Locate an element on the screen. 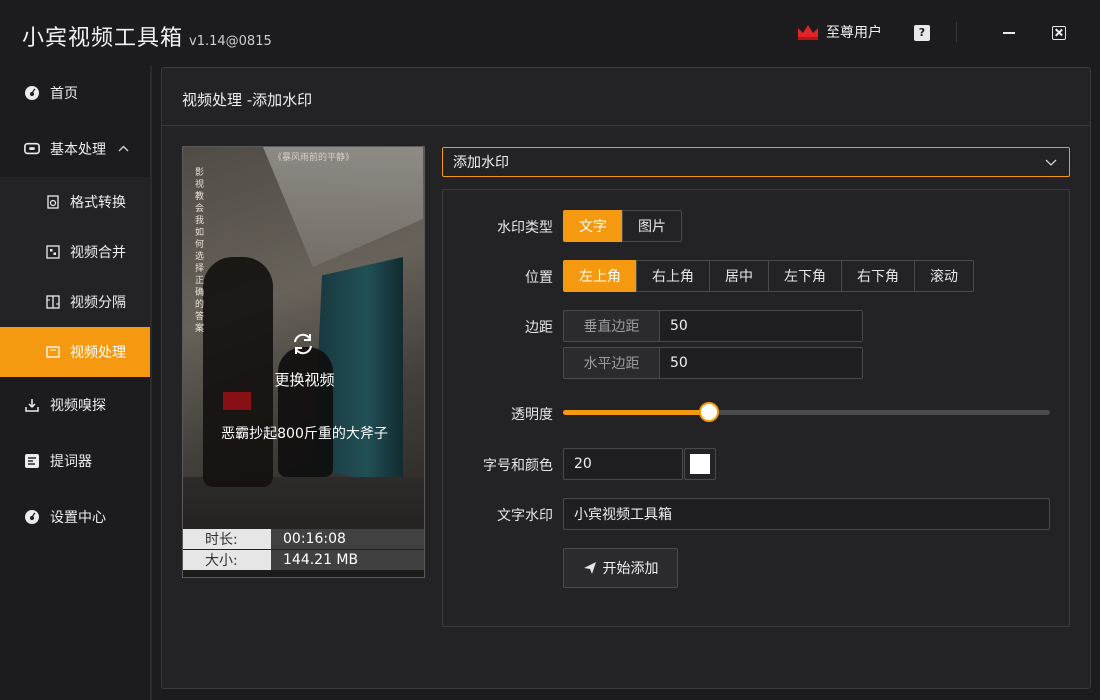 The width and height of the screenshot is (1100, 700). text-watermark-label: 文字水印 is located at coordinates (525, 516).